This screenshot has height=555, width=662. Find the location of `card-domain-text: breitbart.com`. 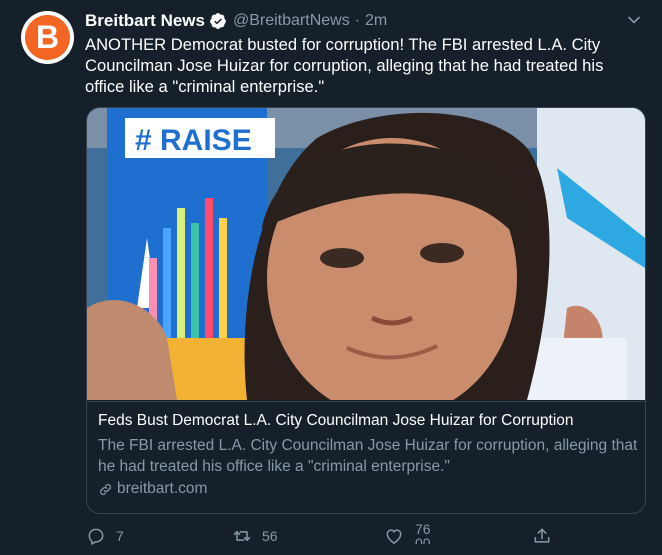

card-domain-text: breitbart.com is located at coordinates (162, 488).